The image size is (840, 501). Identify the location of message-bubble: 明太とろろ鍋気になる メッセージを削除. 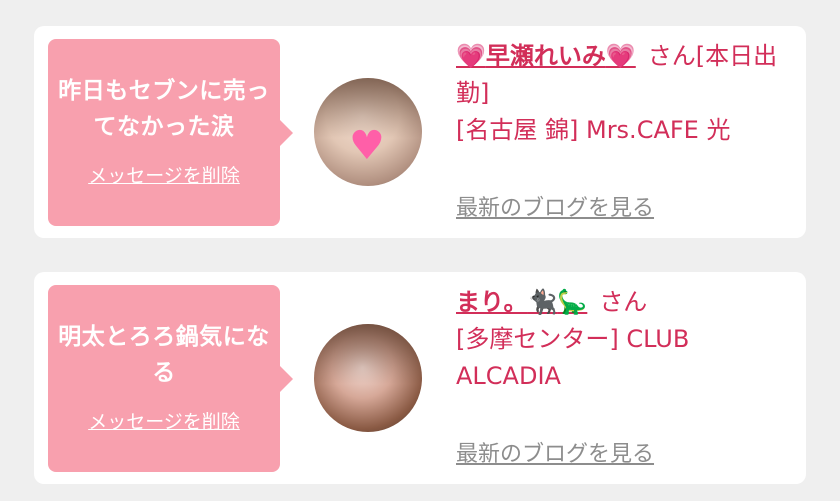
(170, 378).